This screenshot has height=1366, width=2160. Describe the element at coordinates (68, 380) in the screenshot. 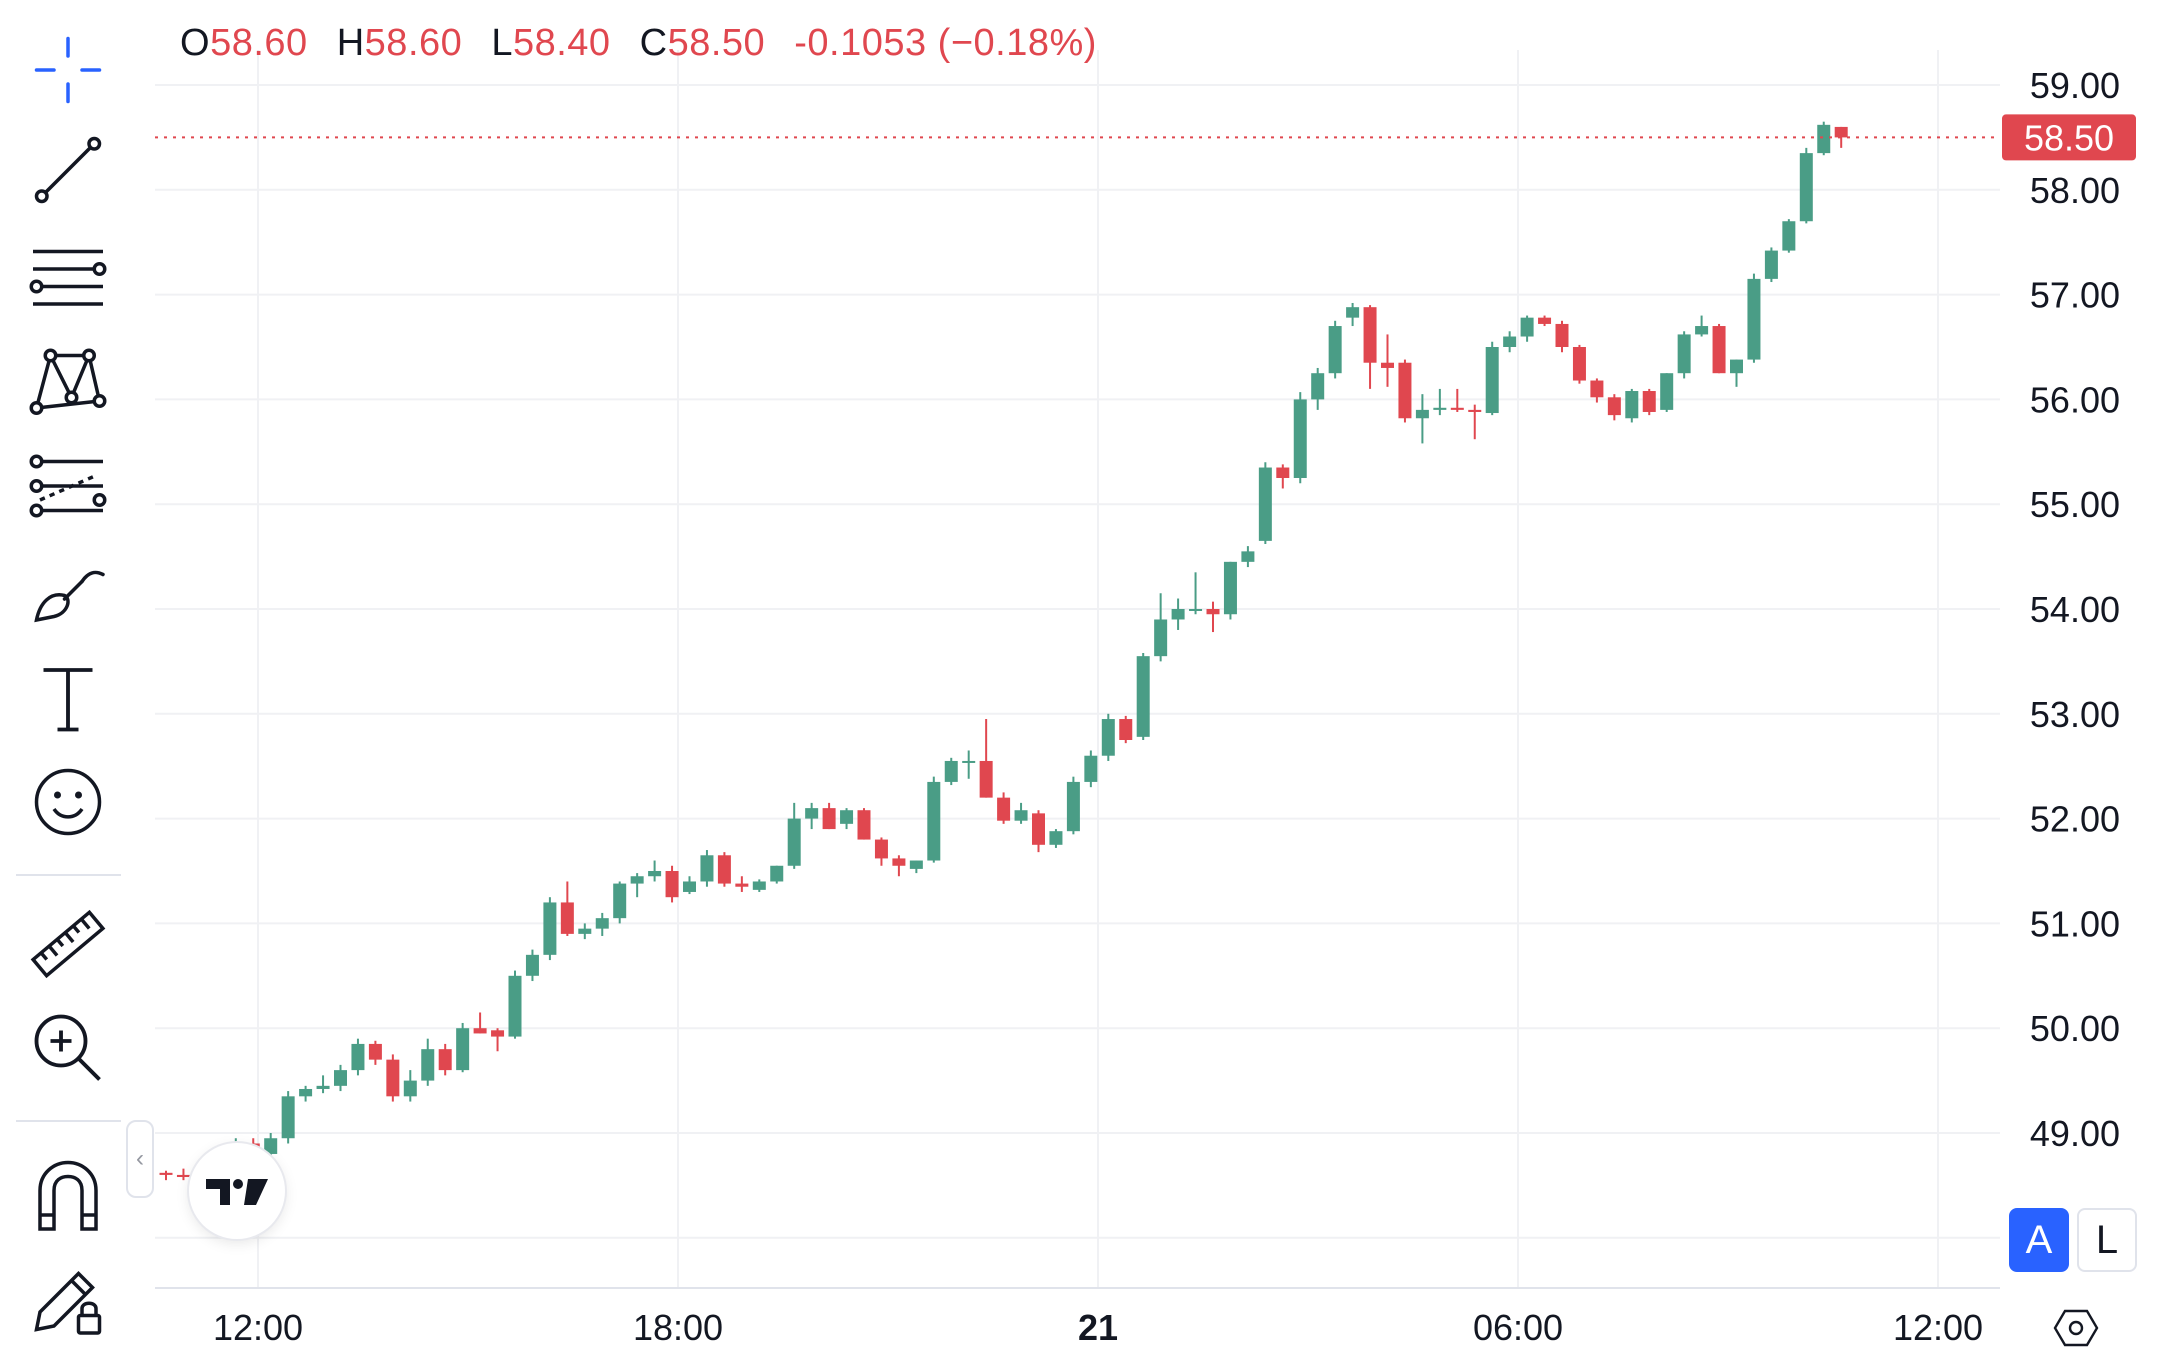

I see `pattern-tool` at that location.